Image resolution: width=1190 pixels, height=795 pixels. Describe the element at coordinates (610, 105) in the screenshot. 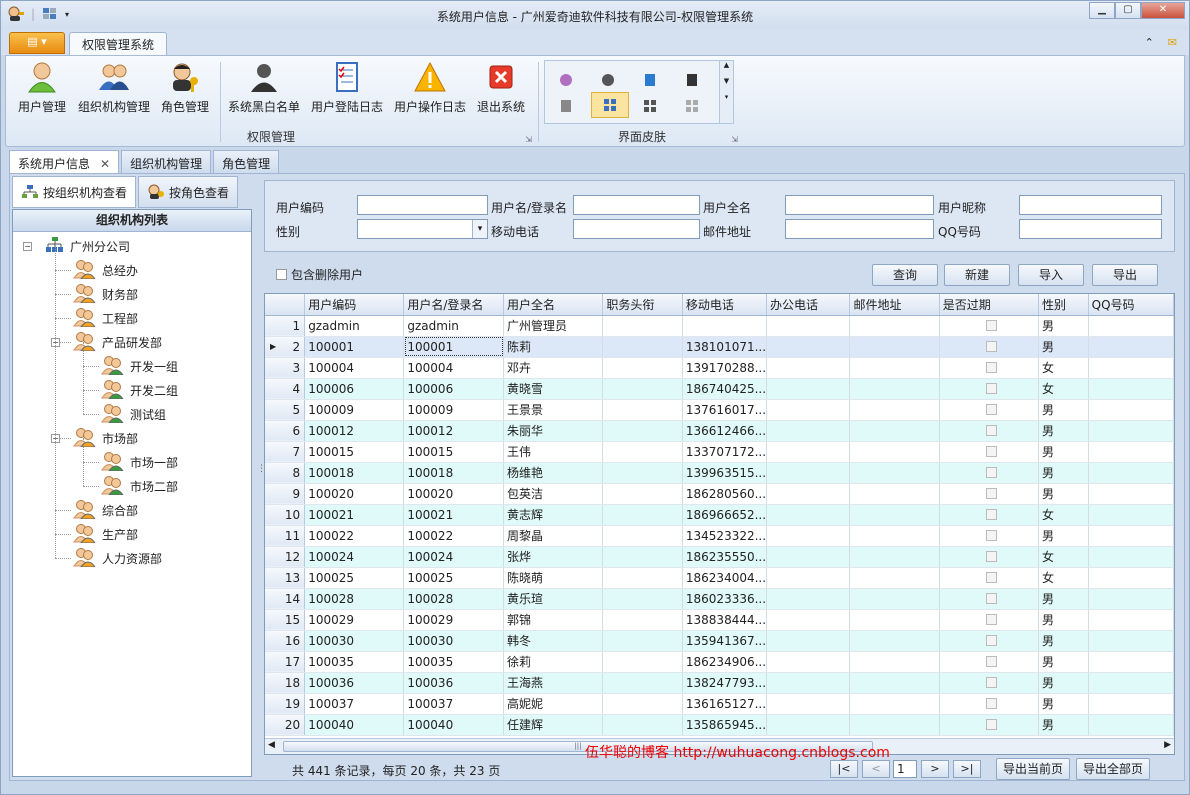

I see `skin-option-selected-icon` at that location.